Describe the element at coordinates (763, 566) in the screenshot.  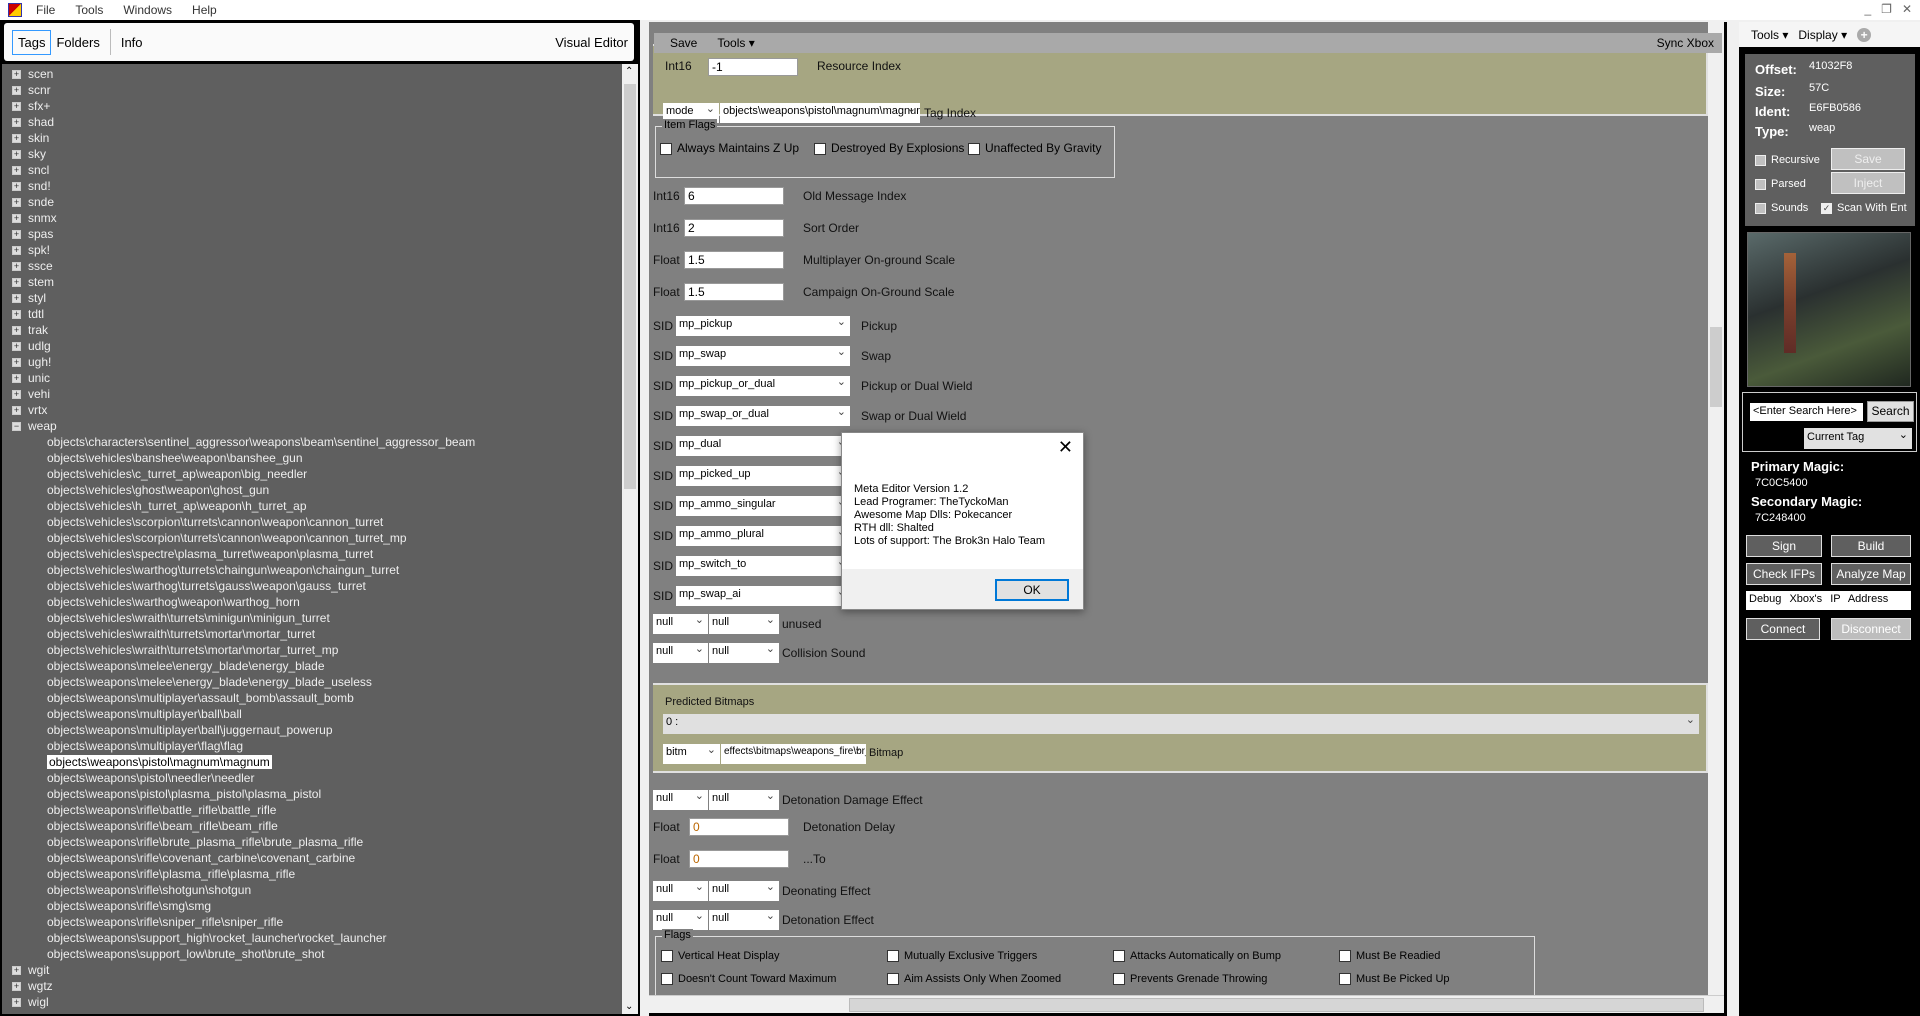
I see `sid-select: mp_switch_to` at that location.